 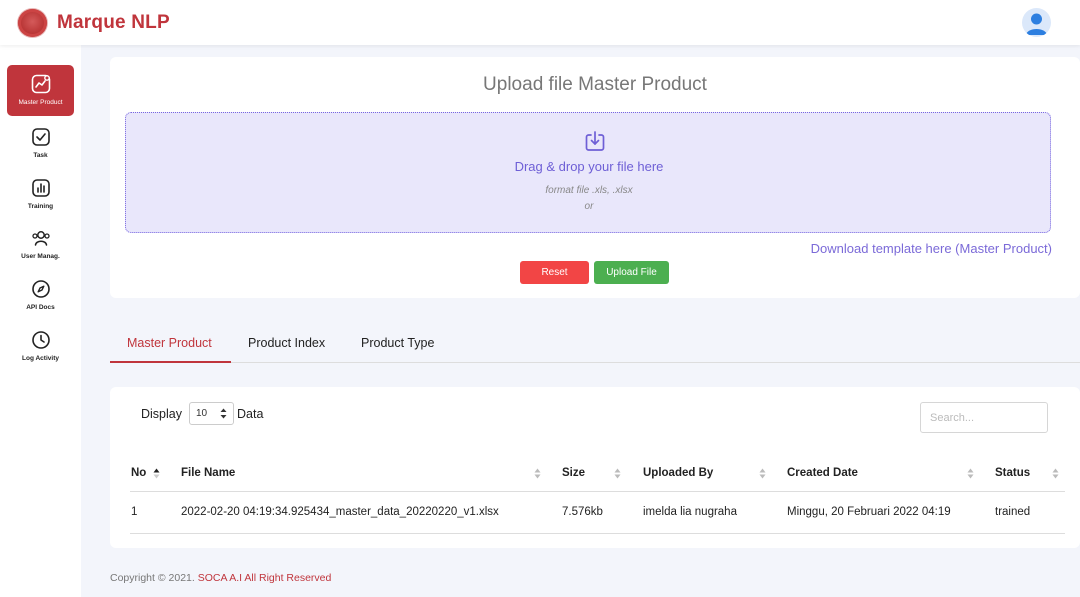 I want to click on user-avatar-icon, so click(x=1036, y=22).